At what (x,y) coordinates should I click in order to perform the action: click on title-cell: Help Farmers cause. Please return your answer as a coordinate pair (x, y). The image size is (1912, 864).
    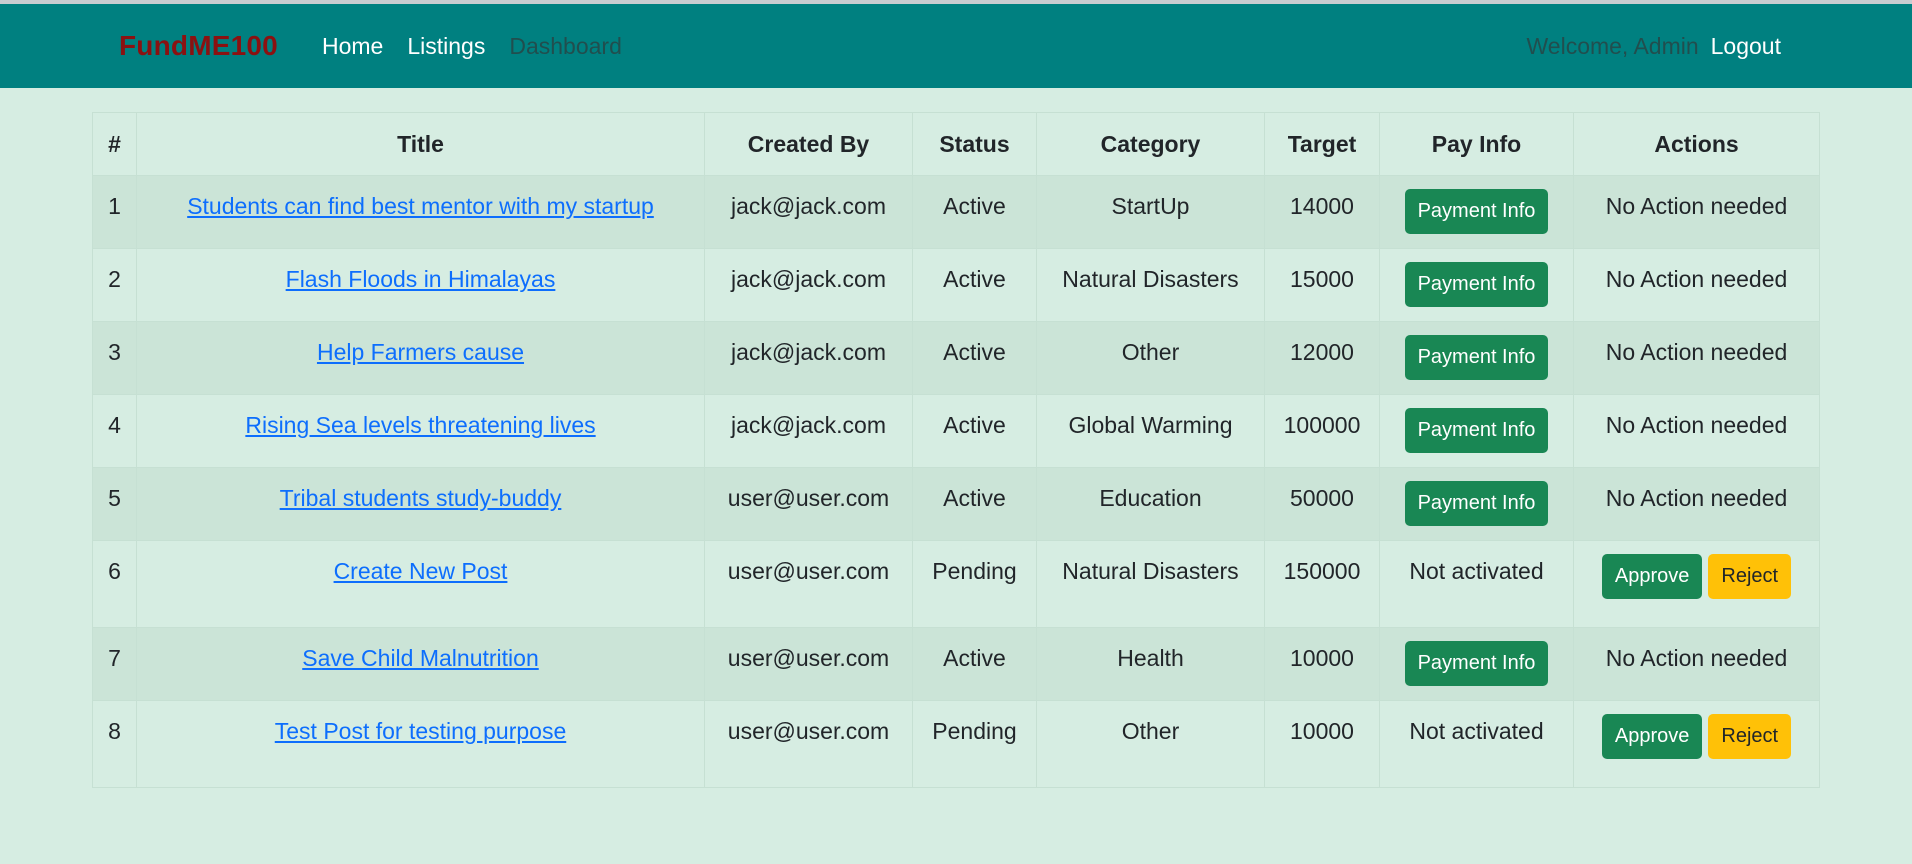
    Looking at the image, I should click on (420, 358).